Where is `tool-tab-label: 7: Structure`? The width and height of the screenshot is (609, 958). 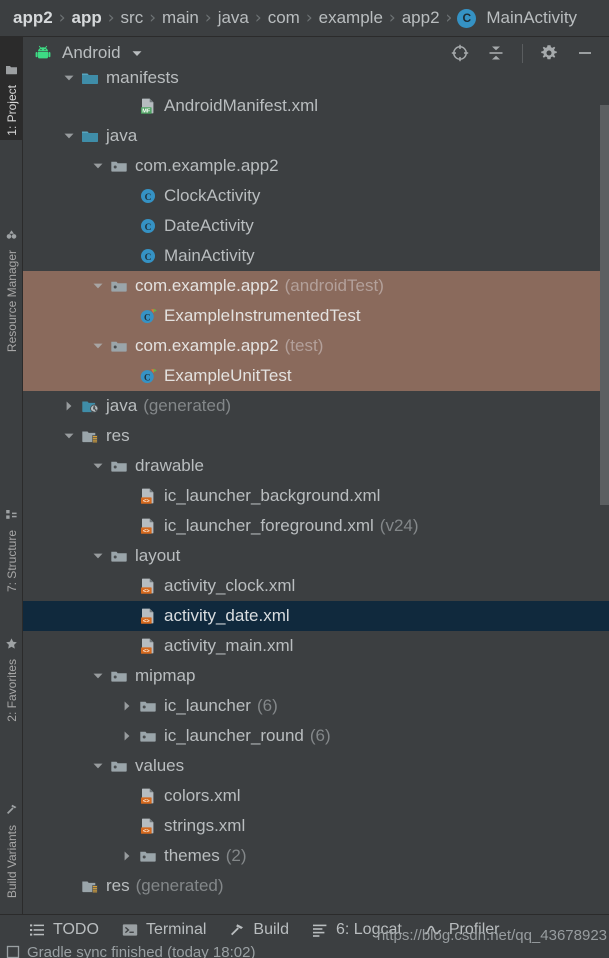
tool-tab-label: 7: Structure is located at coordinates (11, 560).